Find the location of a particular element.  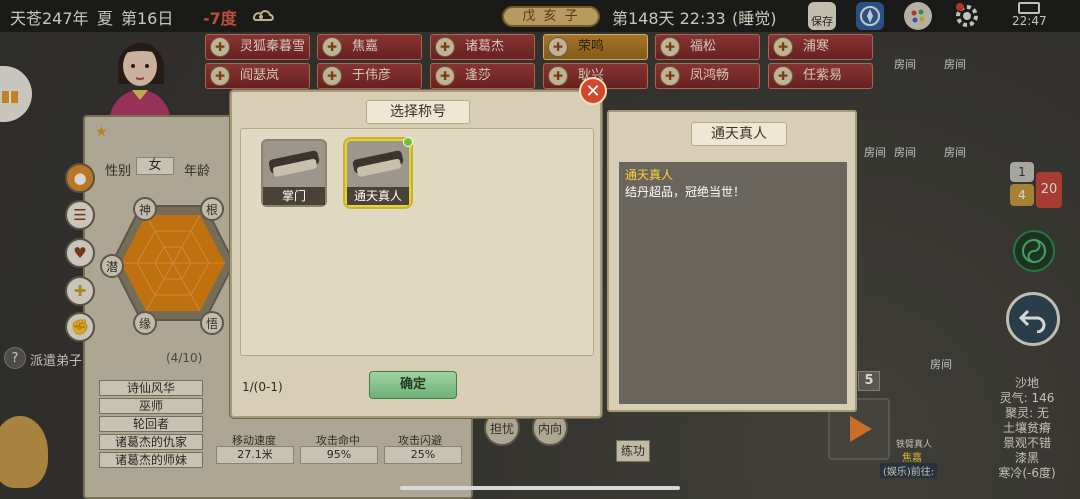

title-detail-panel: 通天真人 通天真人 结丹超品，冠绝当世！ is located at coordinates (732, 261).